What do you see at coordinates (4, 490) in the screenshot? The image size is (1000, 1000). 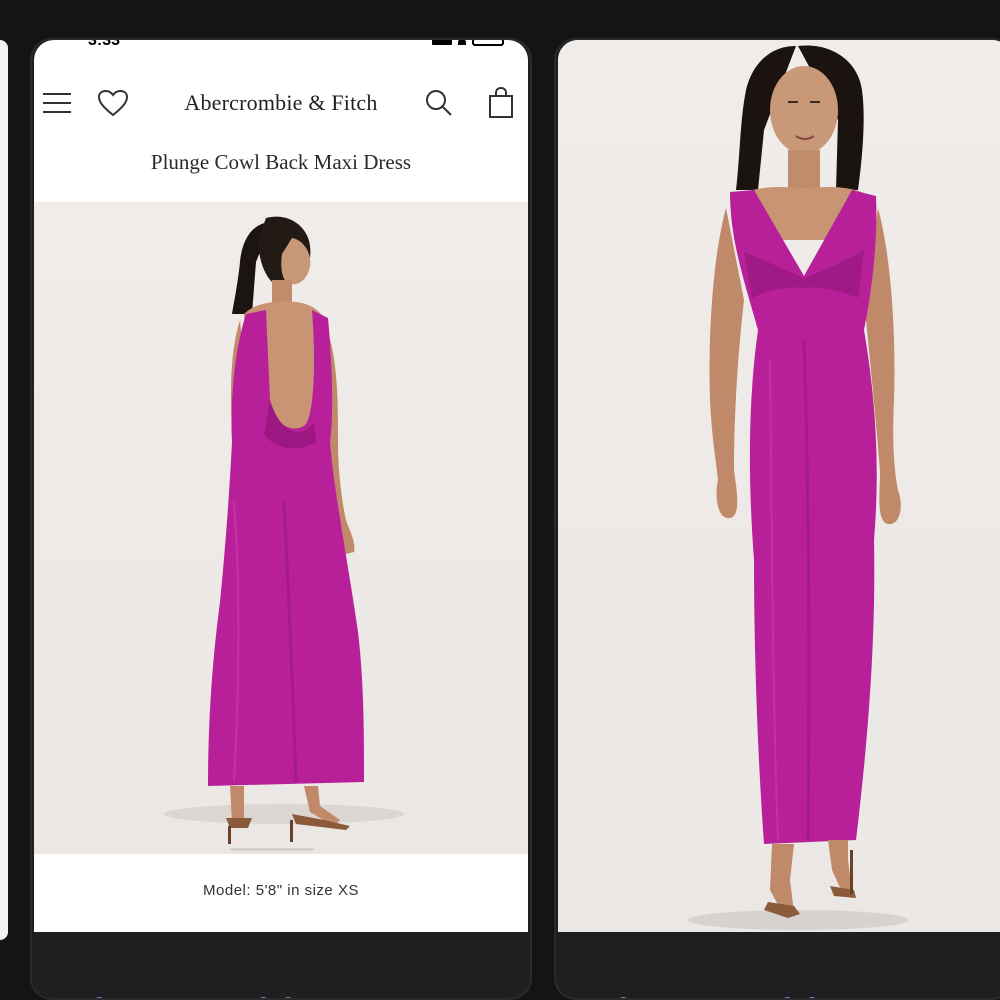 I see `previous-card-edge` at bounding box center [4, 490].